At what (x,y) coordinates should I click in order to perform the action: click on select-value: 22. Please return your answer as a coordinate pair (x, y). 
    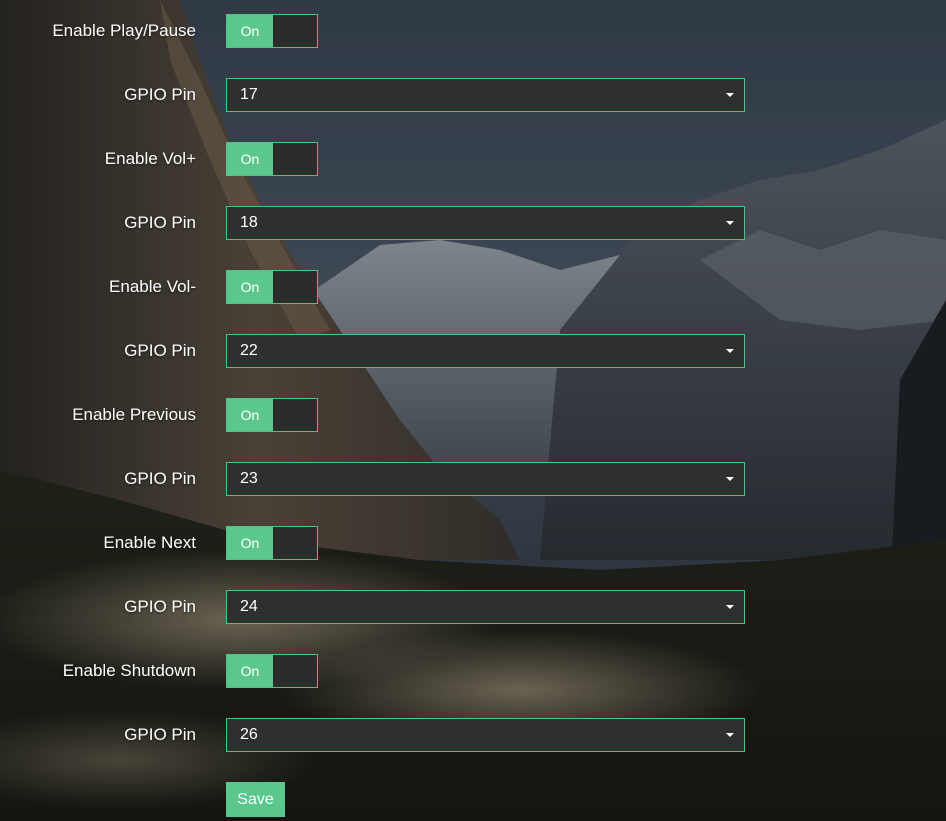
    Looking at the image, I should click on (249, 350).